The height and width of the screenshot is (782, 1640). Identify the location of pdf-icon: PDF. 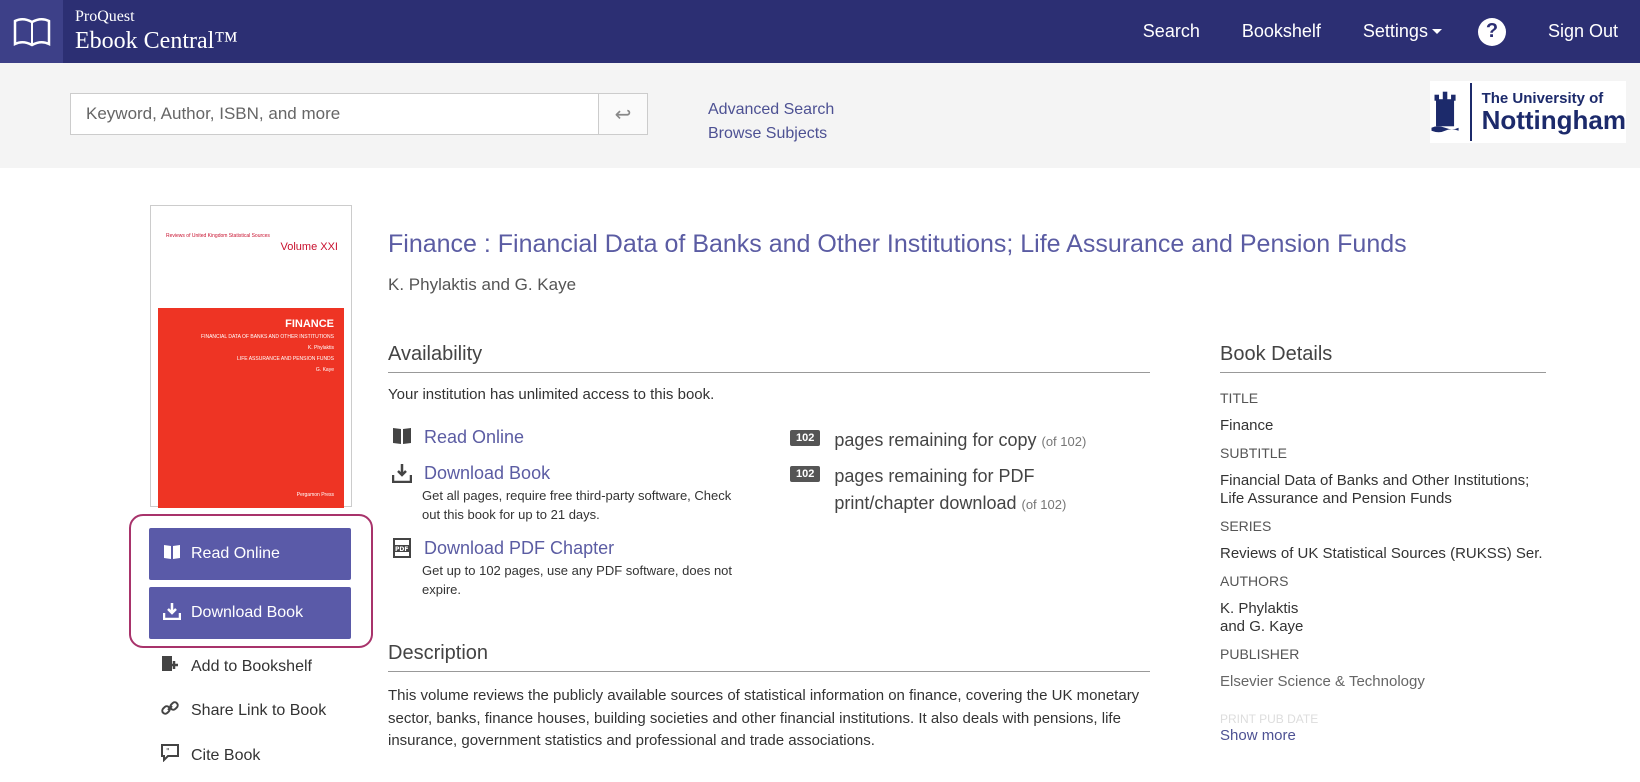
(403, 550).